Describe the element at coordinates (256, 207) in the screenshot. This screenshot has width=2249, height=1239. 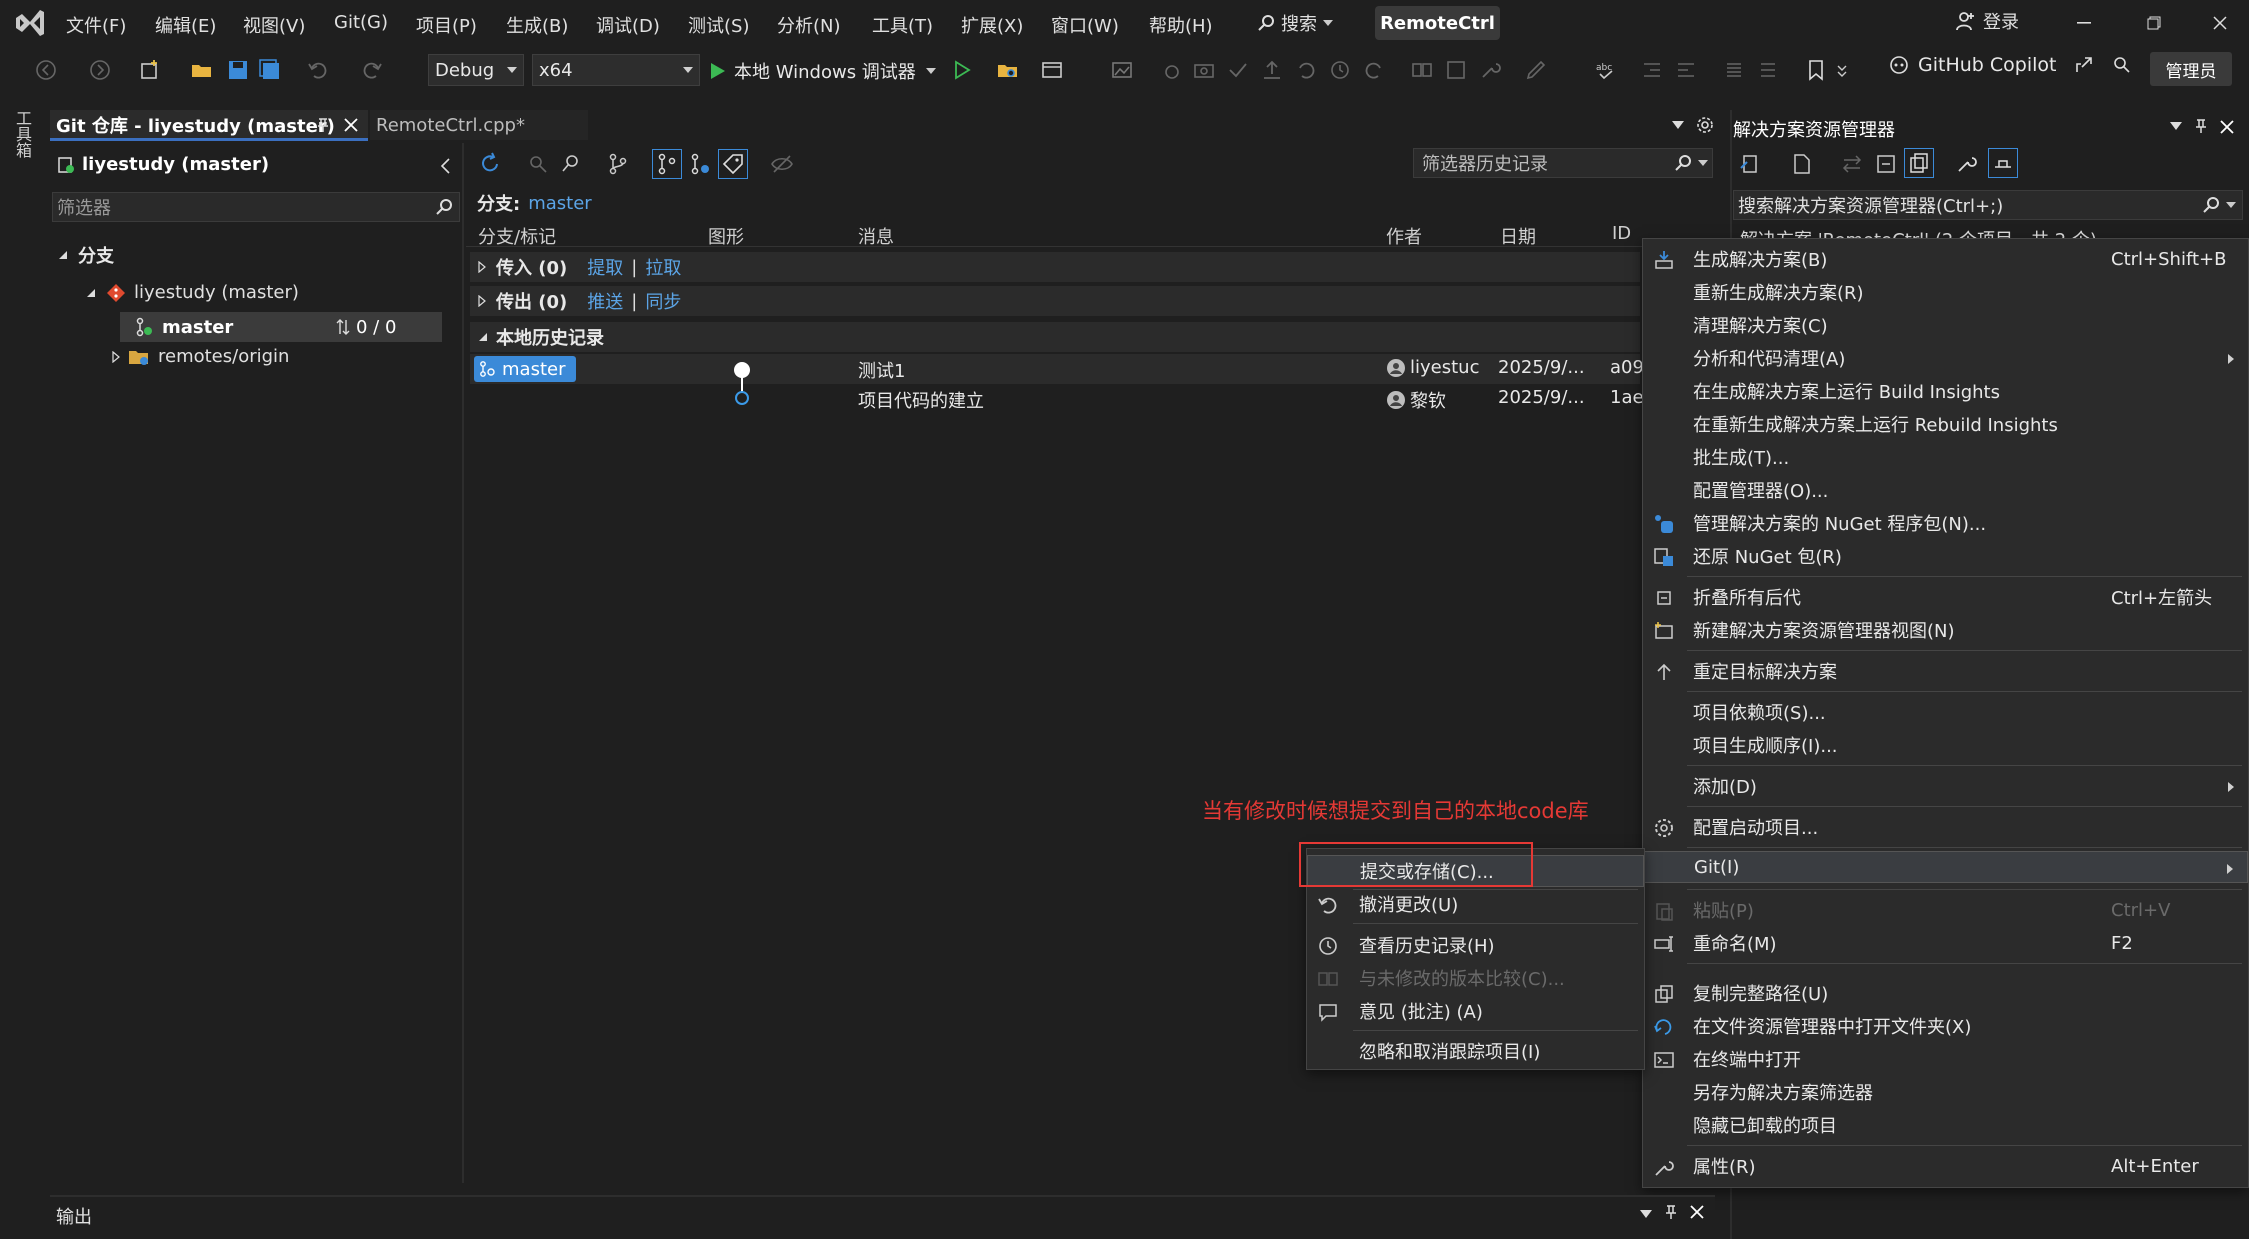
I see `branch-filter-input: 筛选器` at that location.